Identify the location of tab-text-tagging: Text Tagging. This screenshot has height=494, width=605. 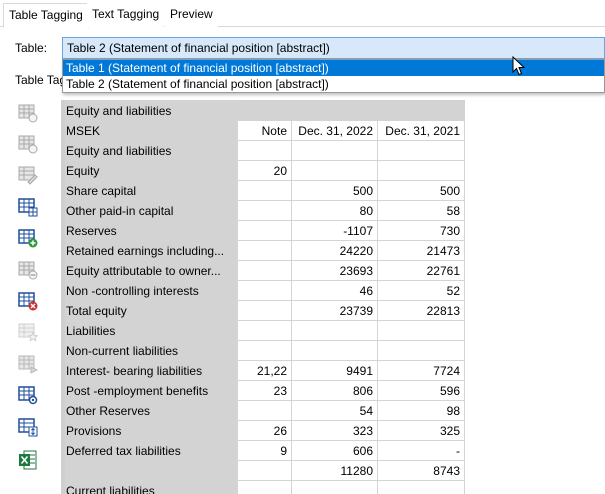
(126, 15).